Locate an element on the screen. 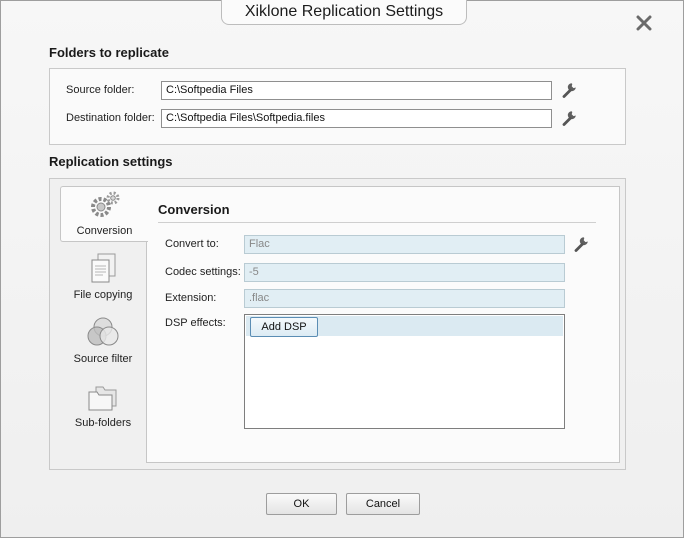 This screenshot has width=684, height=538. source-folder-input: C:\Softpedia Files is located at coordinates (356, 90).